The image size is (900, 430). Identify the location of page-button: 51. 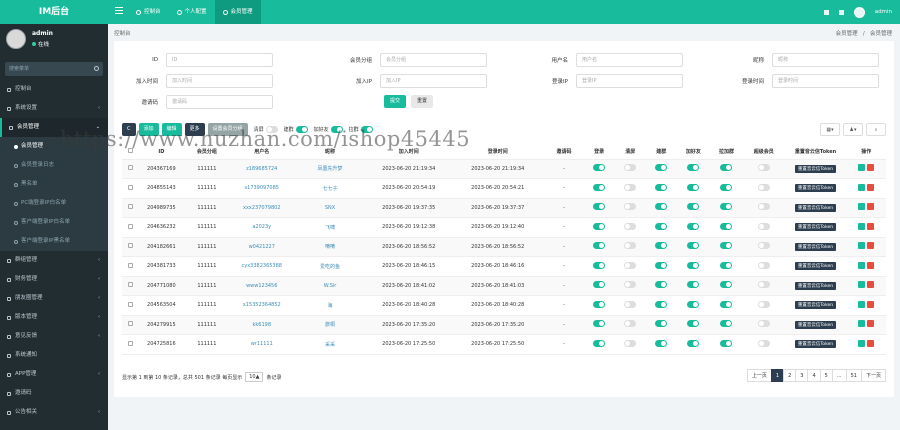
(853, 375).